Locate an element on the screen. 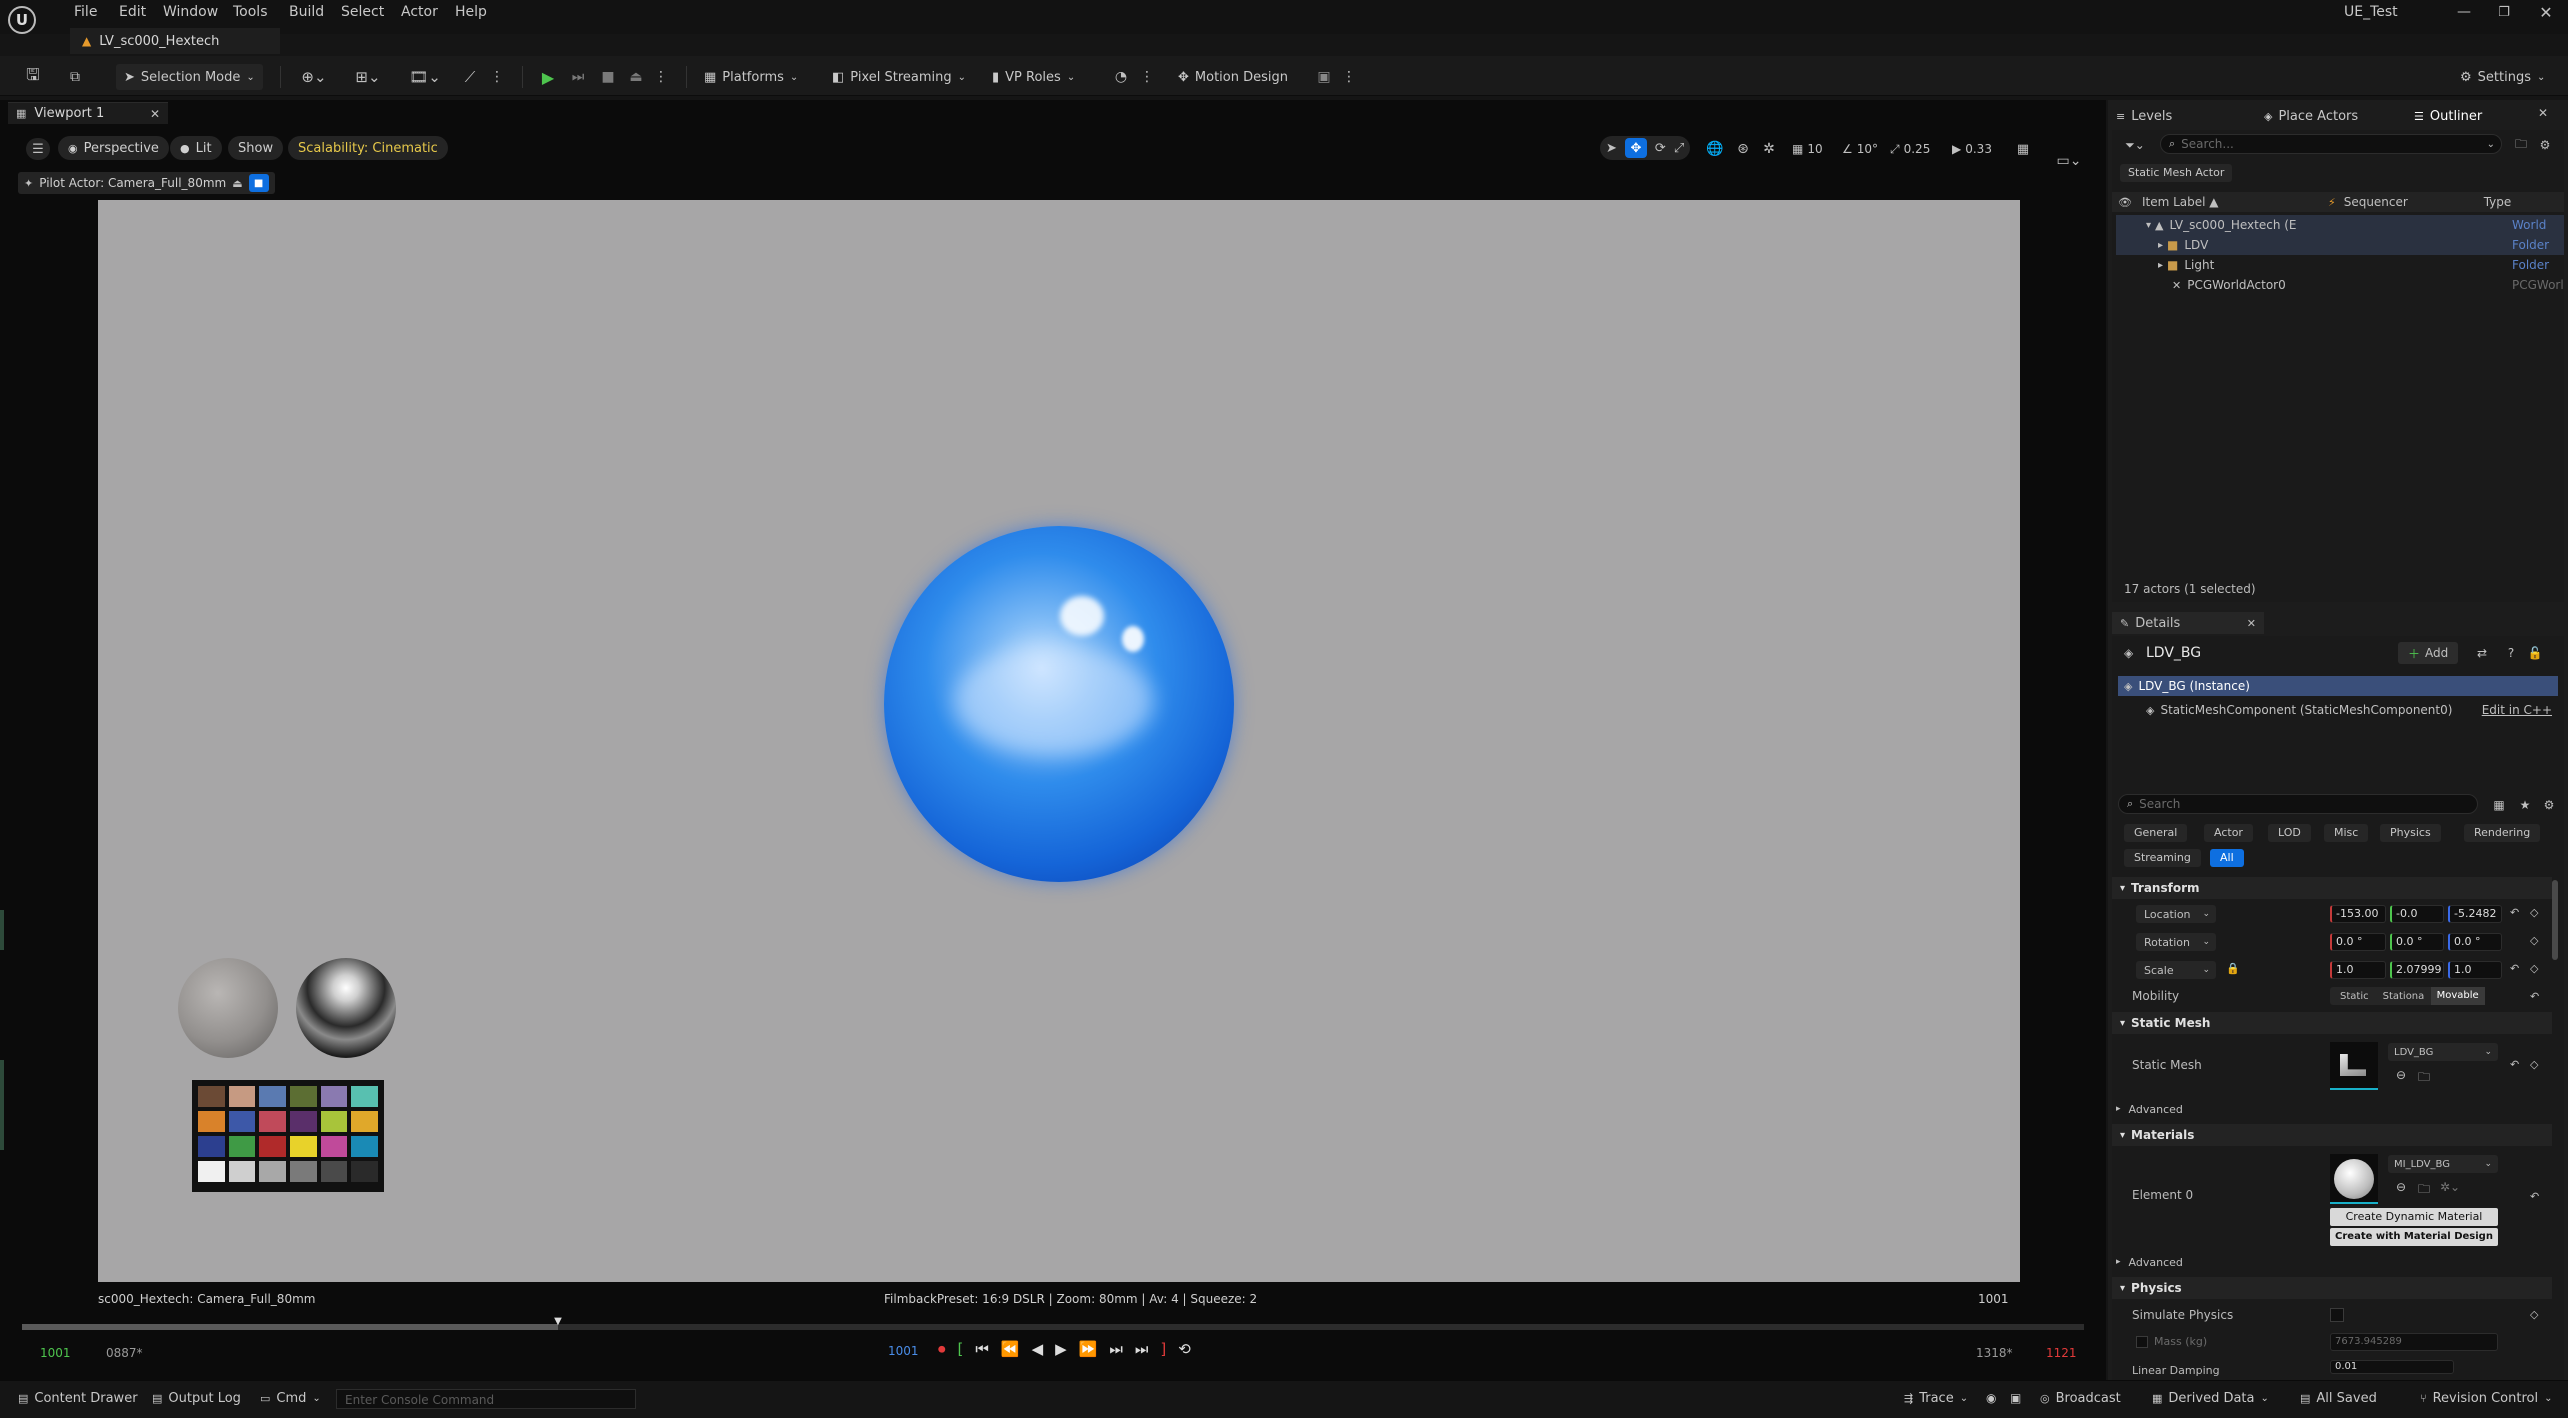 The width and height of the screenshot is (2568, 1418). step-forward-icon: ⏩ is located at coordinates (1088, 1349).